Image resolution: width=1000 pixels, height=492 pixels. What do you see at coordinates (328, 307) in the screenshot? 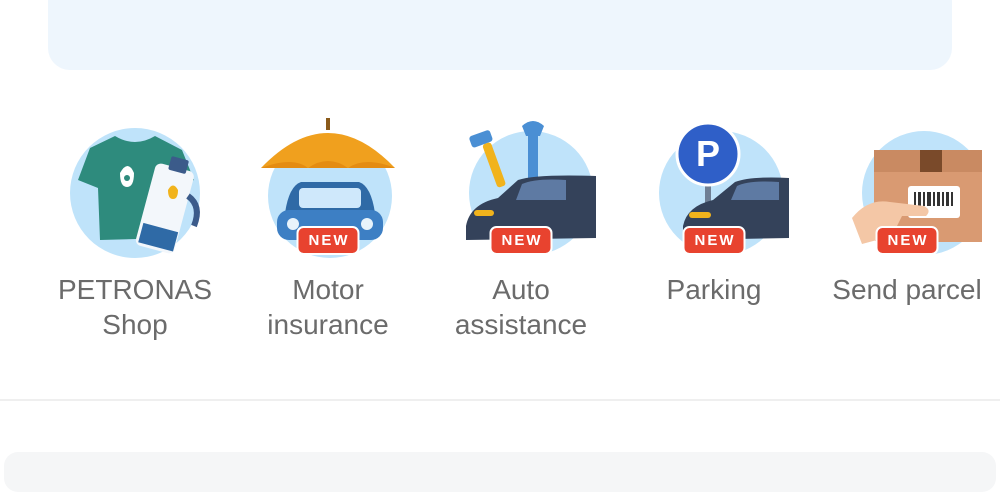
I see `service-label: Motor insurance` at bounding box center [328, 307].